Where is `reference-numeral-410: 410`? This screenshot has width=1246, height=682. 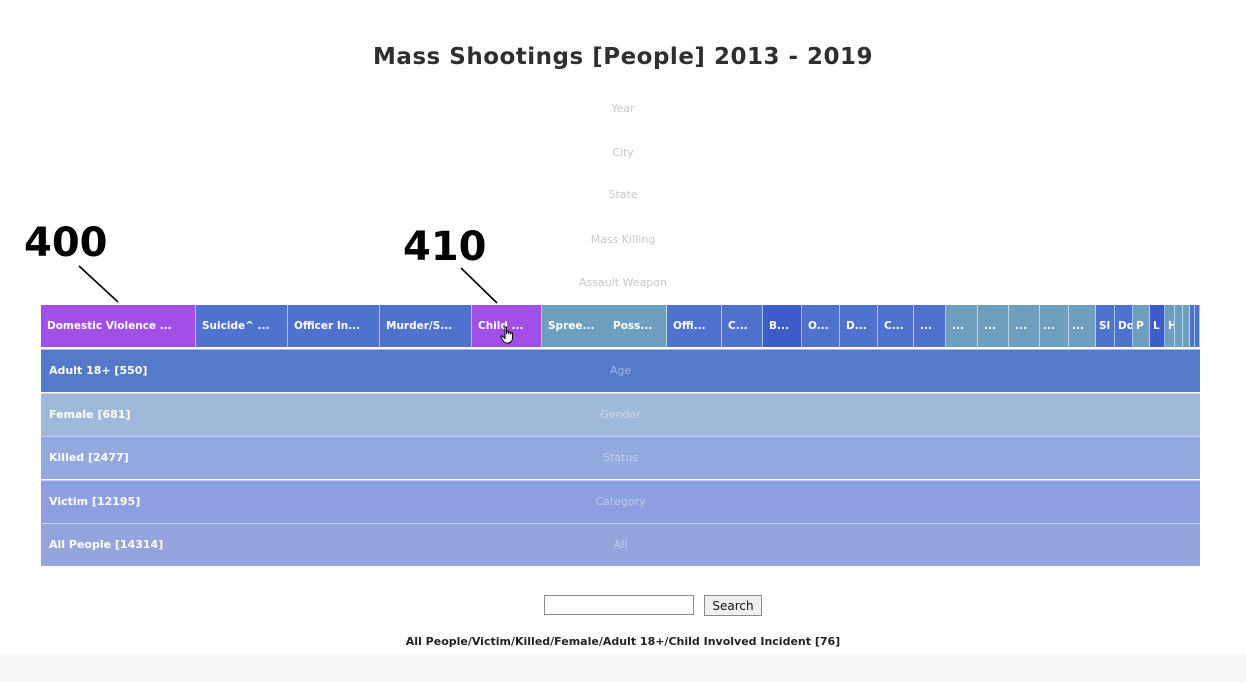
reference-numeral-410: 410 is located at coordinates (445, 247).